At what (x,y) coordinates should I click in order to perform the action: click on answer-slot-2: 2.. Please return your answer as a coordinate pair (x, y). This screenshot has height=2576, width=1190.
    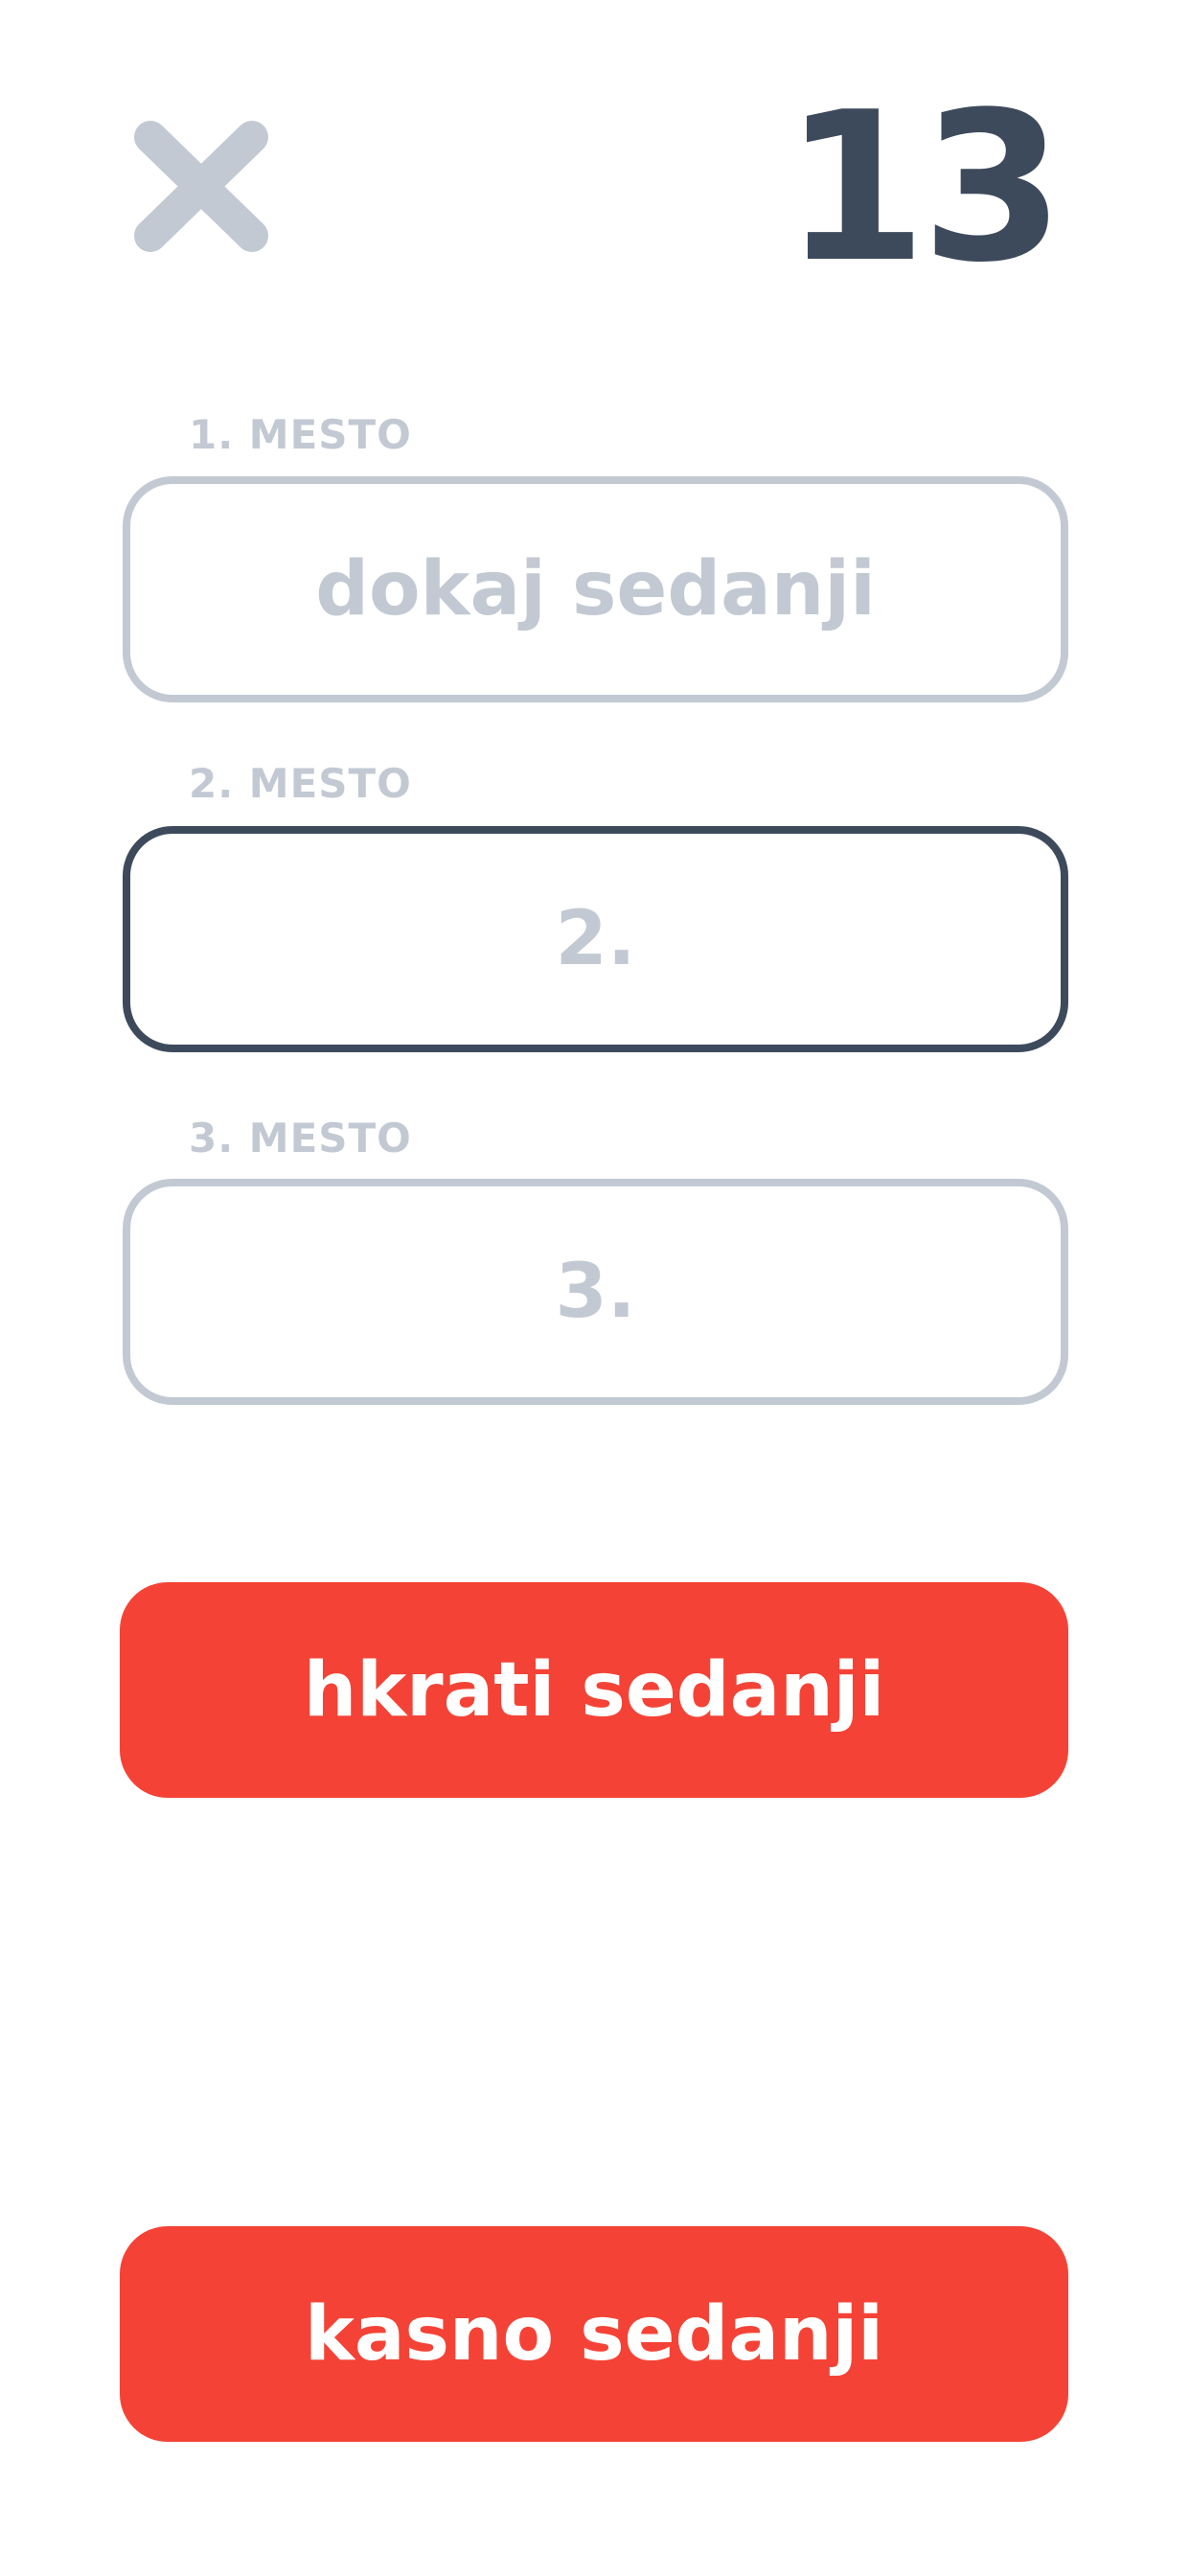
    Looking at the image, I should click on (595, 939).